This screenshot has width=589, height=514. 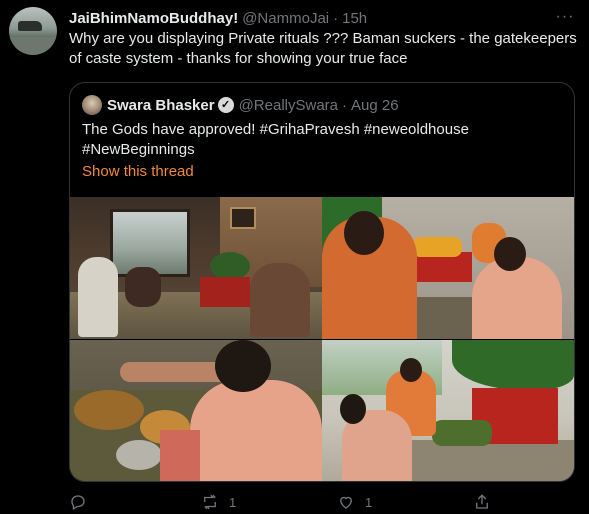 I want to click on quoted-header: Swara Bhasker ✓ @ReallySwara · Aug 26, so click(x=240, y=105).